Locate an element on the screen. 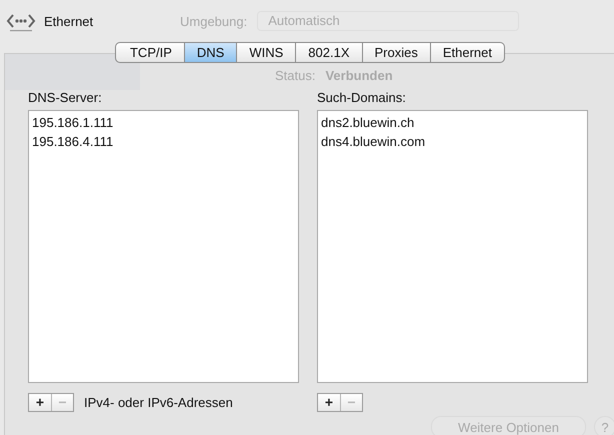  tab: Proxies is located at coordinates (396, 52).